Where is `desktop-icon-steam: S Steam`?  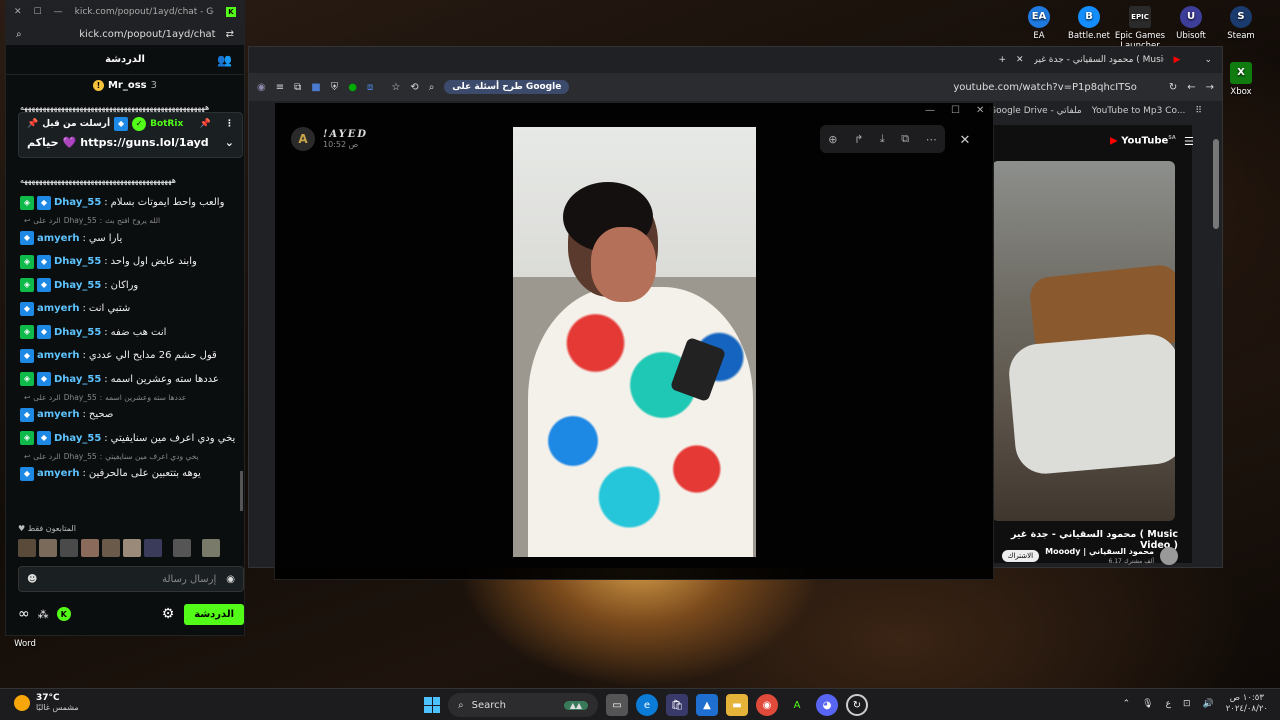
desktop-icon-steam: S Steam is located at coordinates (1241, 23).